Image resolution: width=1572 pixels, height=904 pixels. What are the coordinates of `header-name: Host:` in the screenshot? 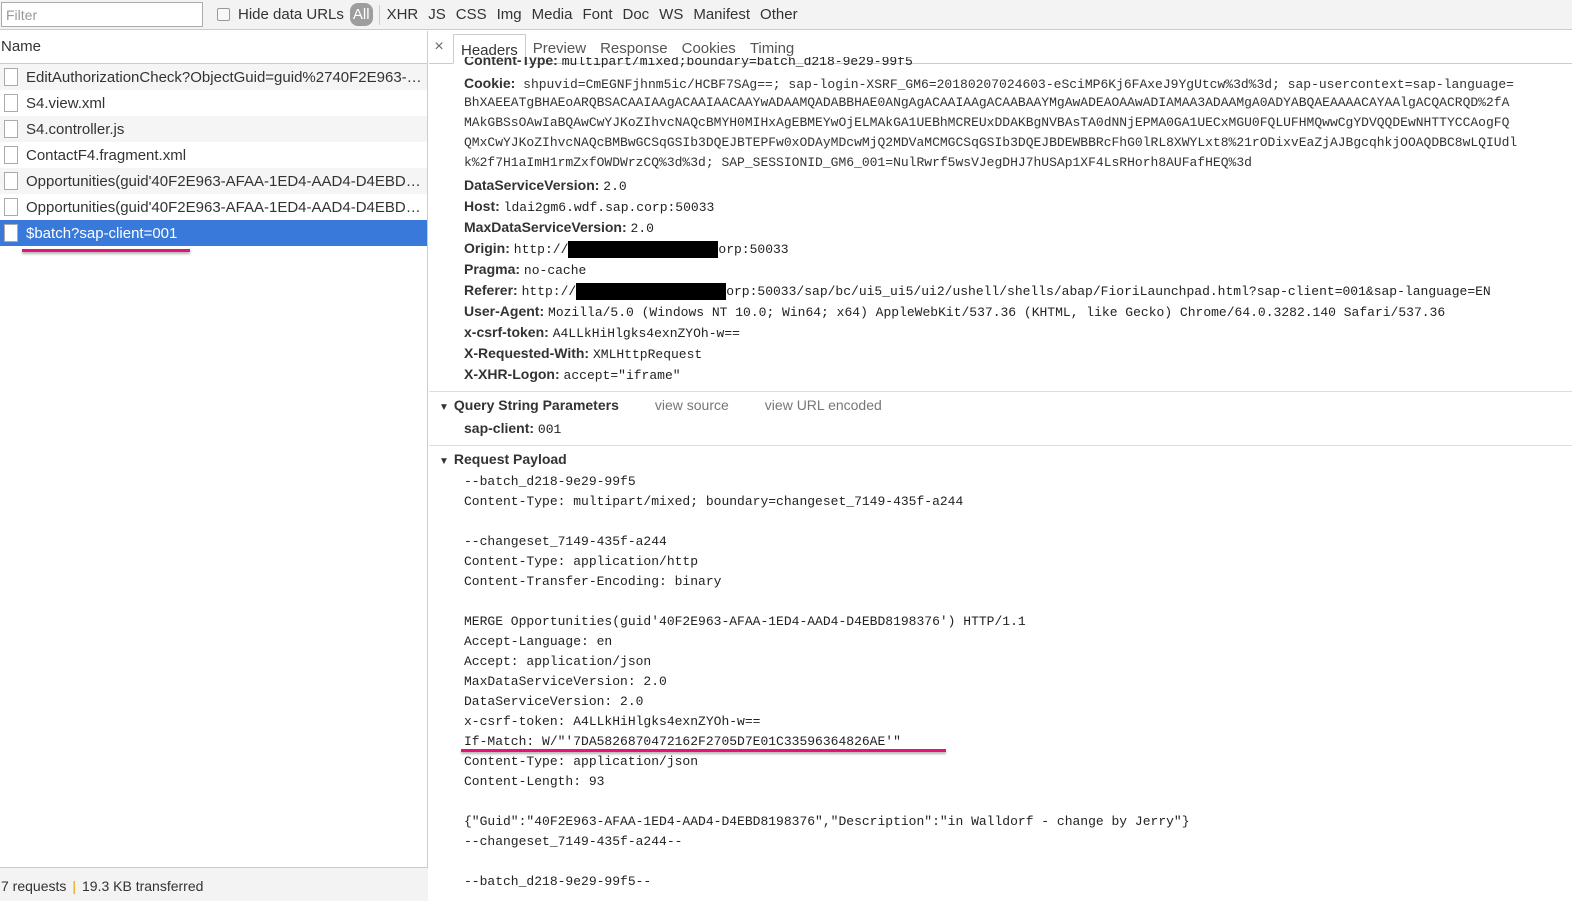 It's located at (482, 206).